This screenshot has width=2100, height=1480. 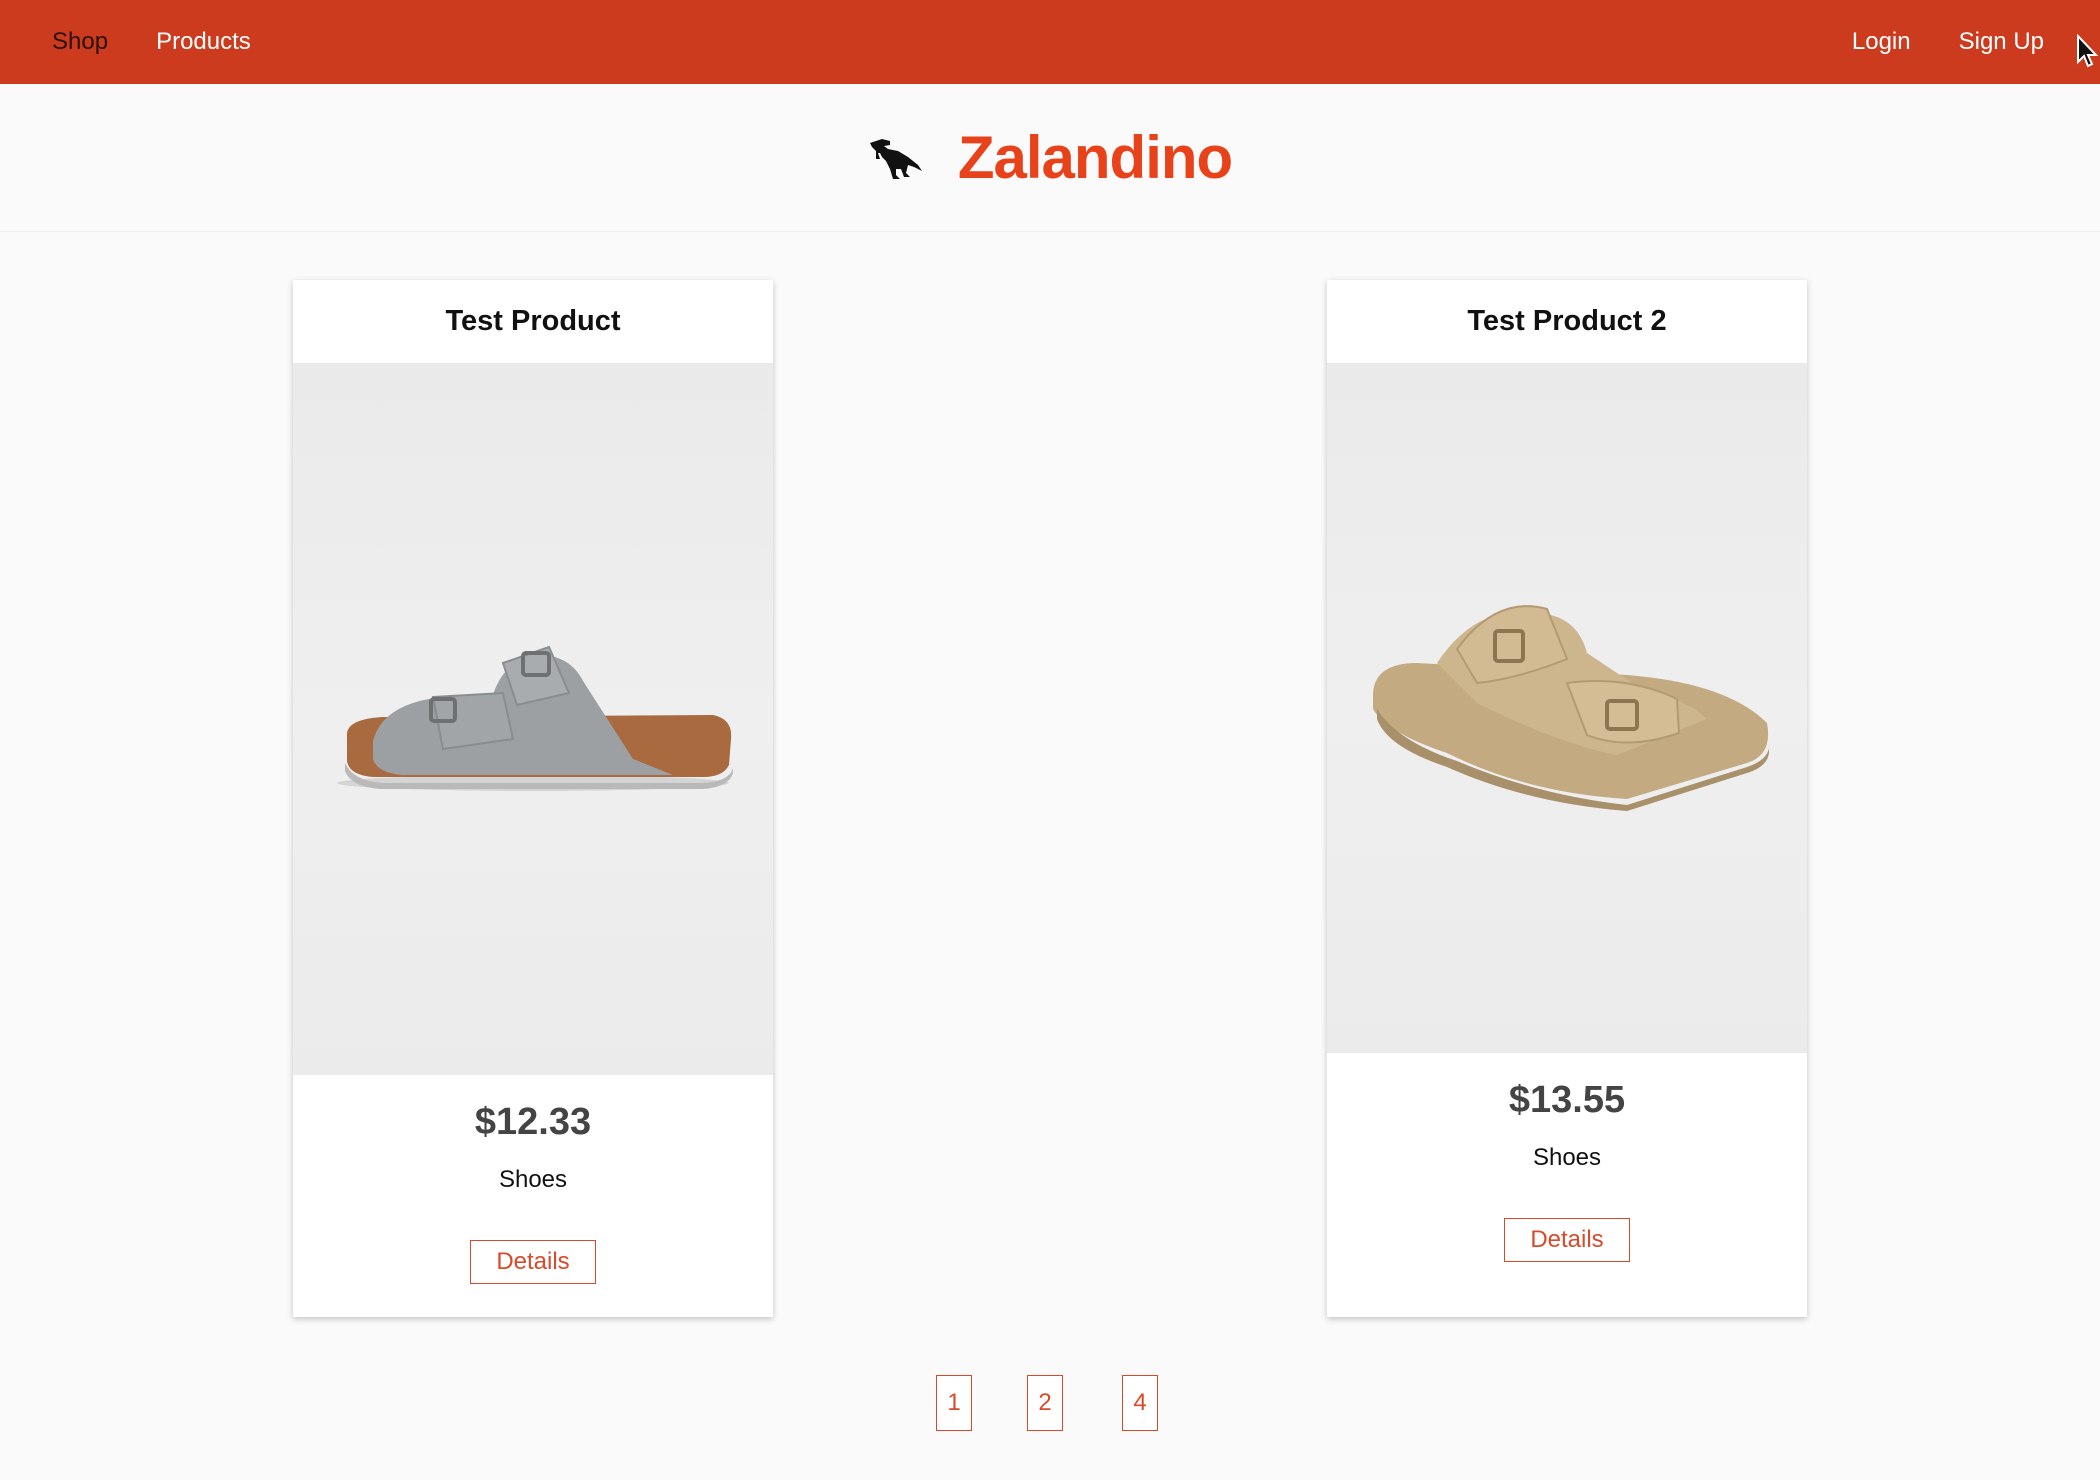 I want to click on brand-header: Zalandino, so click(x=1050, y=158).